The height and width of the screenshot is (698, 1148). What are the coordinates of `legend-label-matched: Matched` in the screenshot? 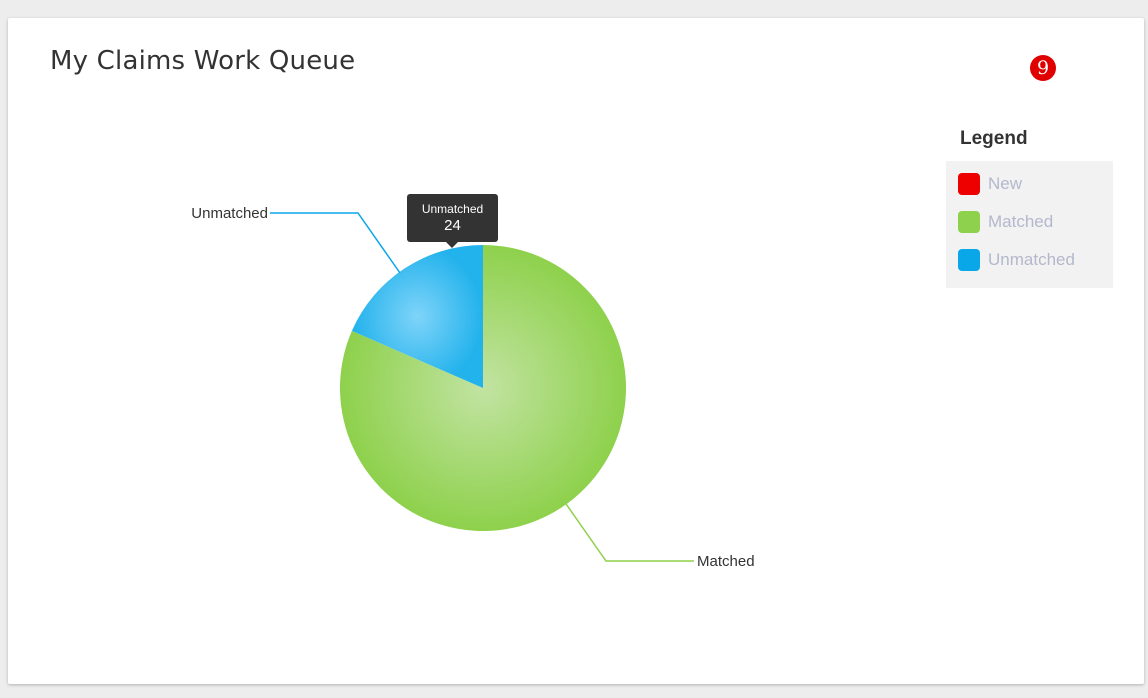 It's located at (1021, 221).